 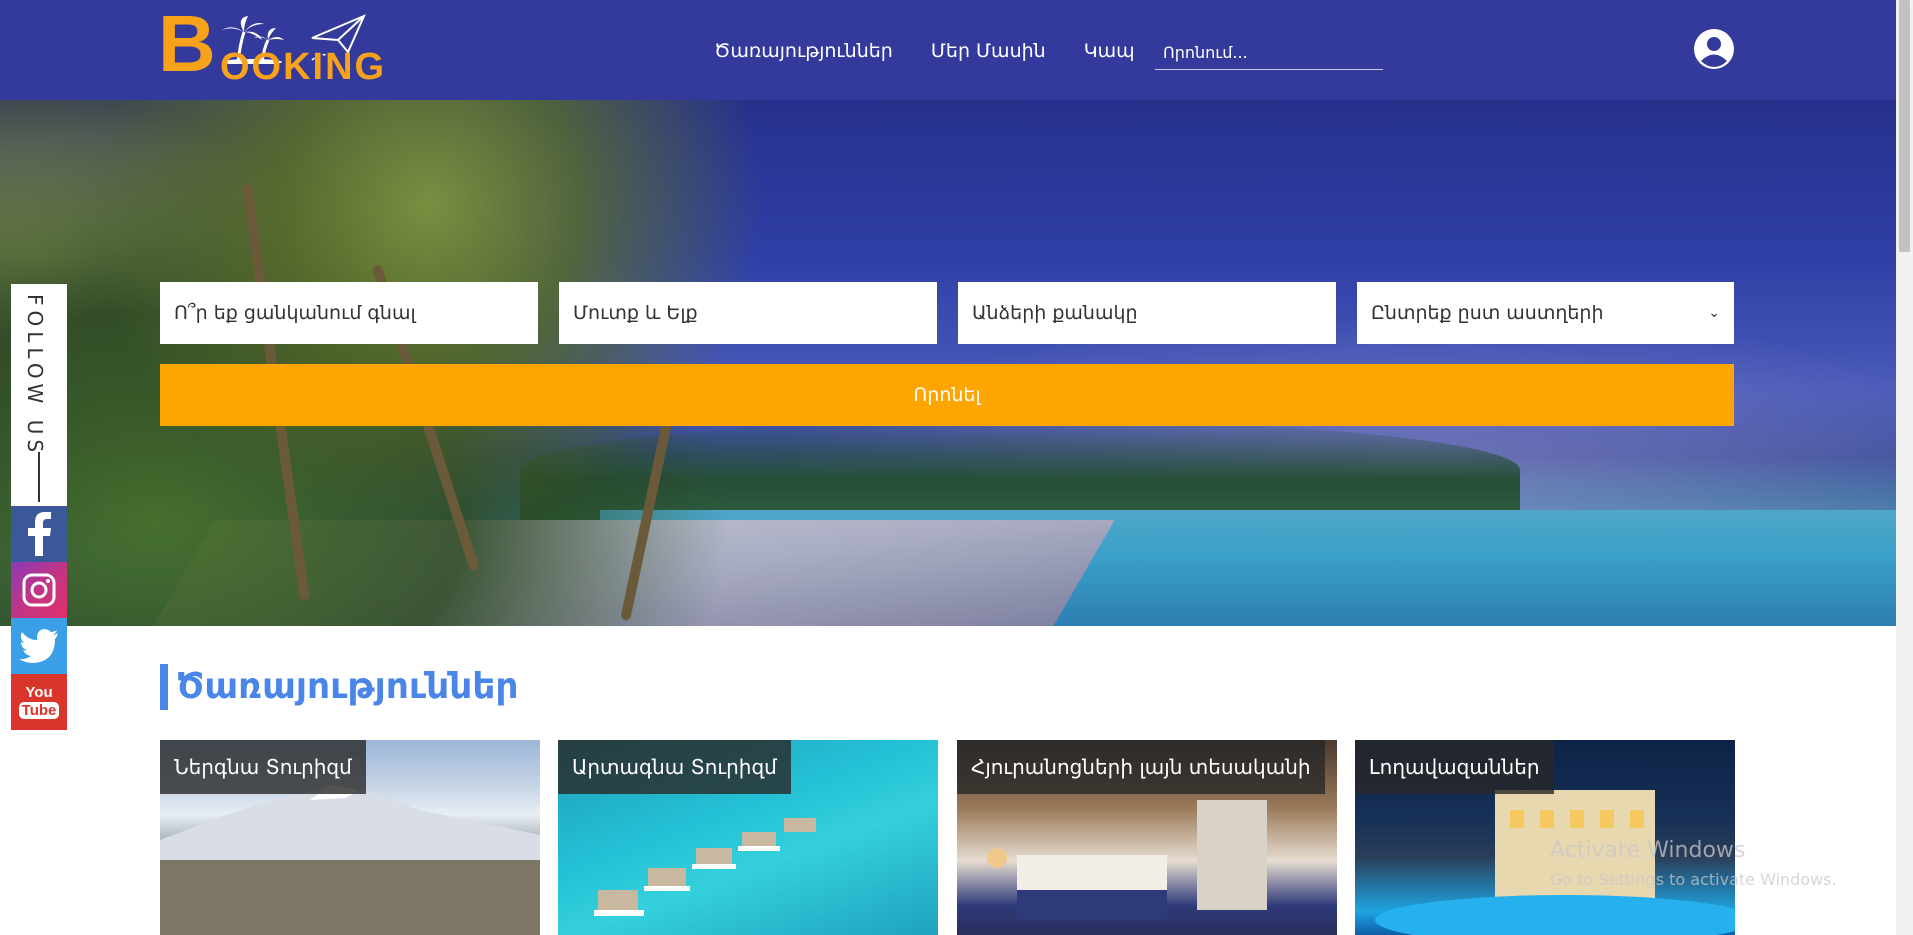 What do you see at coordinates (947, 395) in the screenshot?
I see `search-button: Որոնել` at bounding box center [947, 395].